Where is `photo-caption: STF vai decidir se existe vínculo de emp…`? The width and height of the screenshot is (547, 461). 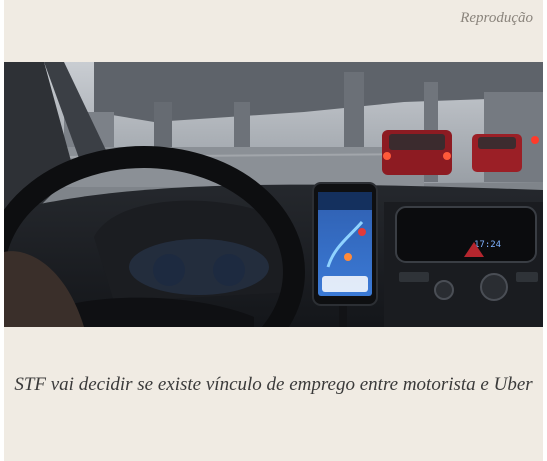 photo-caption: STF vai decidir se existe vínculo de emp… is located at coordinates (273, 384).